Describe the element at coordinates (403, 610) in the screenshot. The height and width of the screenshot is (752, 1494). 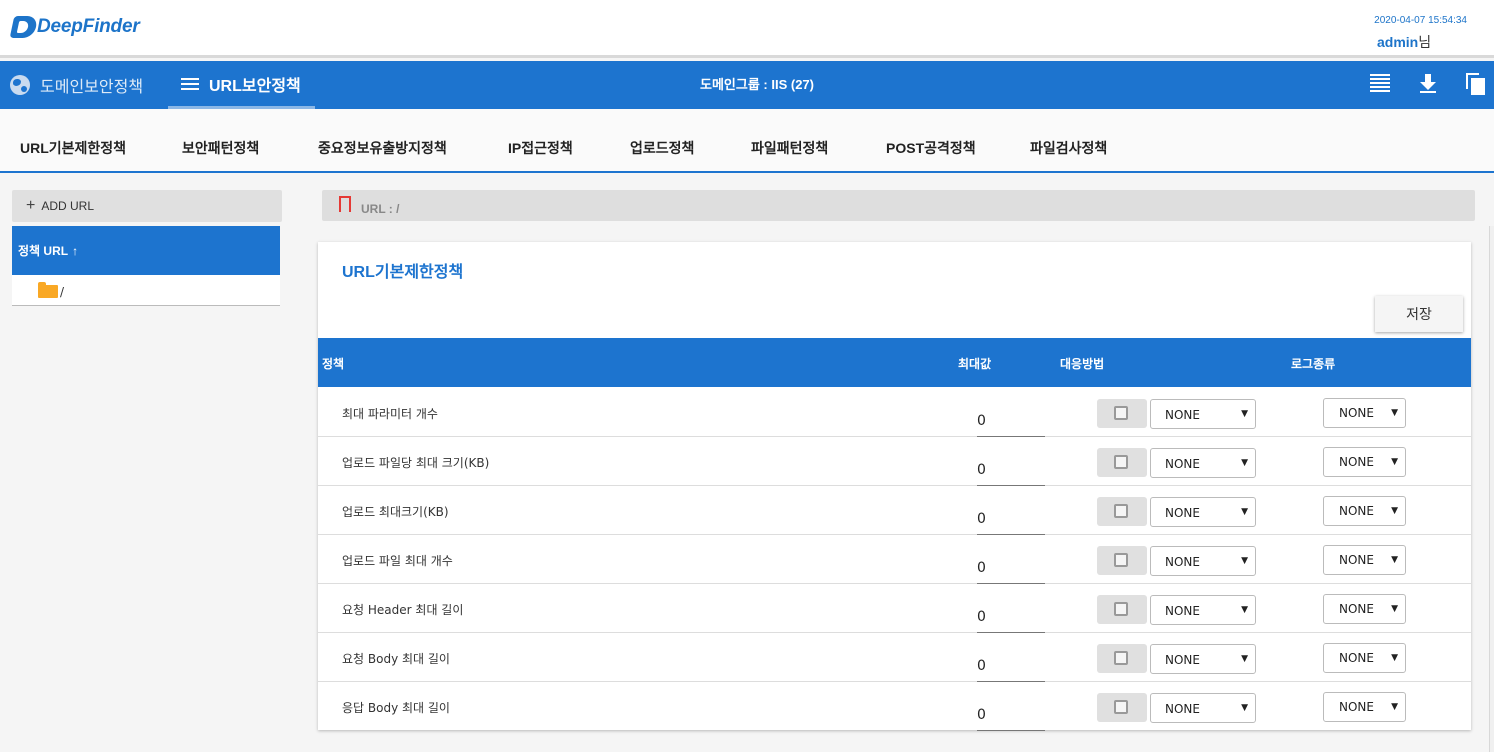
I see `row-label: 요청 Header 최대 길이` at that location.